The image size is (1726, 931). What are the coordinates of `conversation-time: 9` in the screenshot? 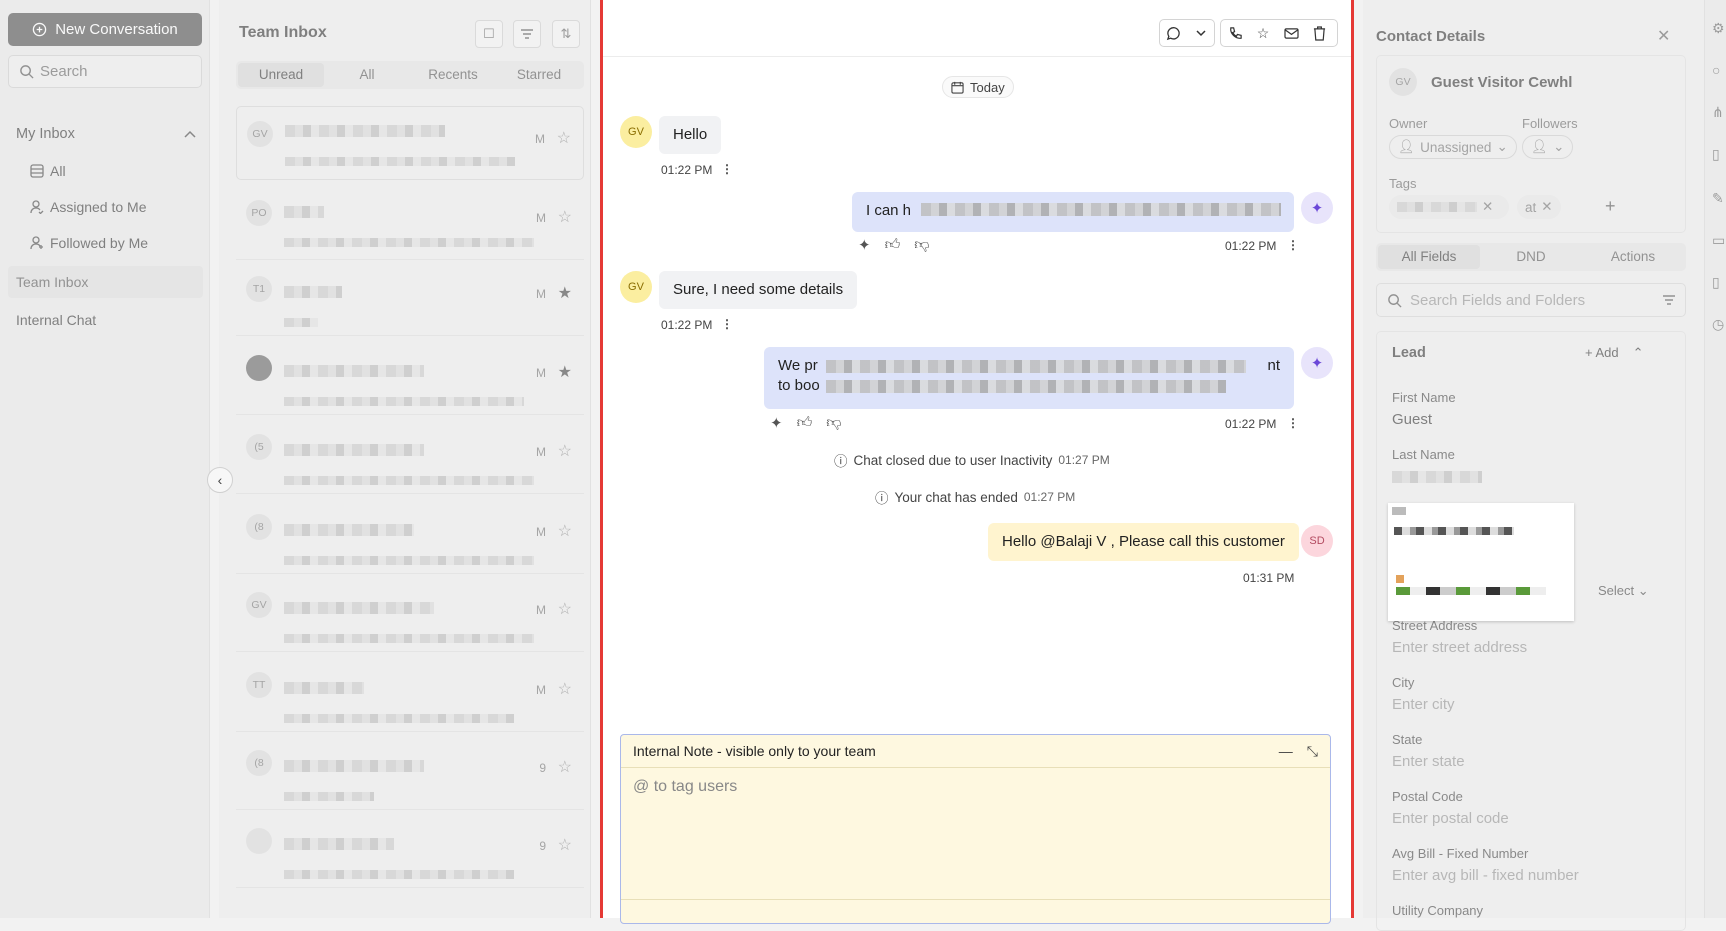 It's located at (542, 768).